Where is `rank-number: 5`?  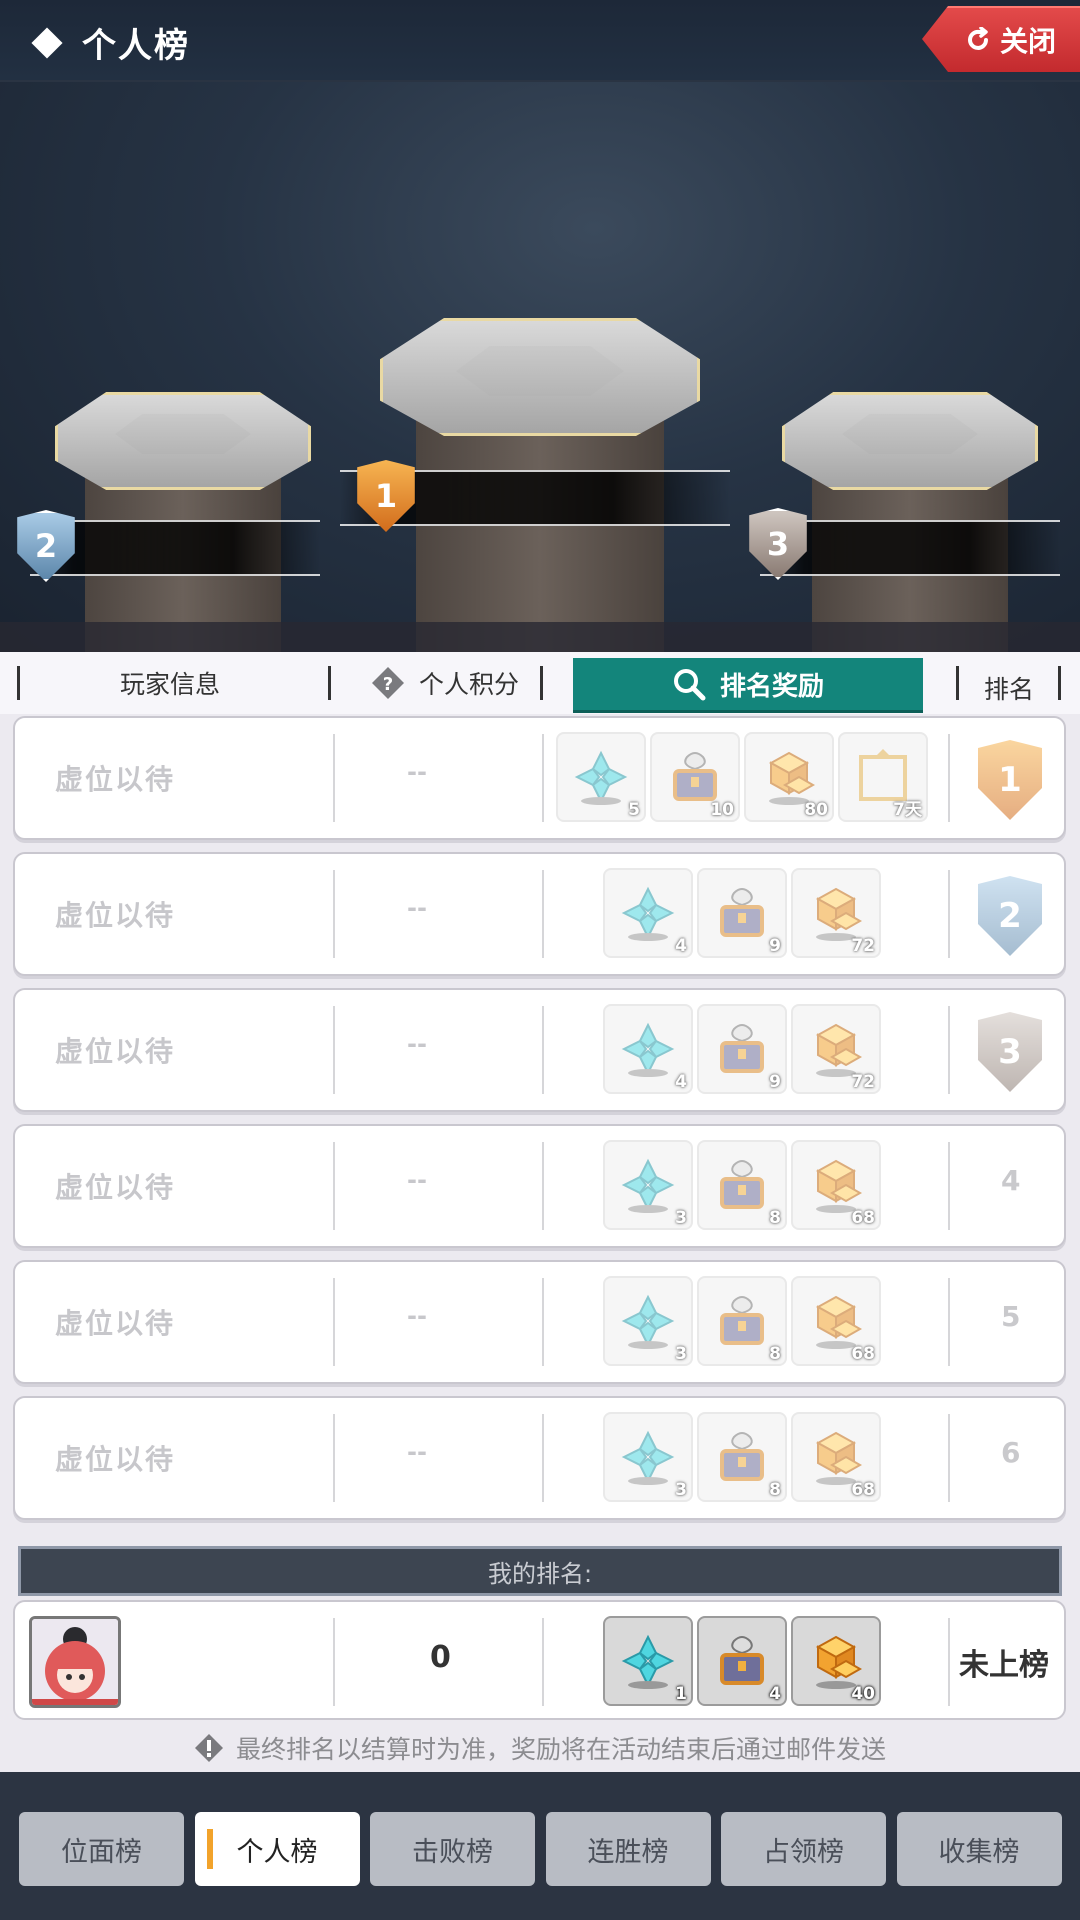 rank-number: 5 is located at coordinates (1011, 1316).